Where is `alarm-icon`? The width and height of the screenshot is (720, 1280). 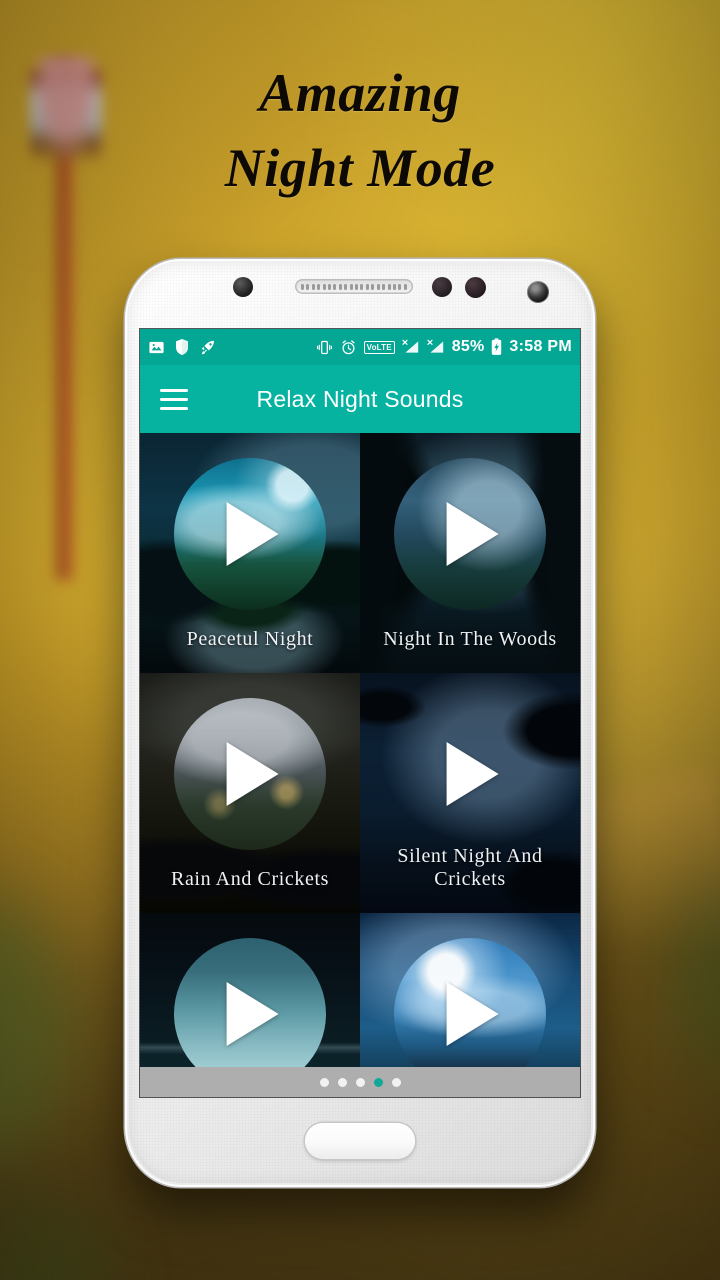 alarm-icon is located at coordinates (348, 346).